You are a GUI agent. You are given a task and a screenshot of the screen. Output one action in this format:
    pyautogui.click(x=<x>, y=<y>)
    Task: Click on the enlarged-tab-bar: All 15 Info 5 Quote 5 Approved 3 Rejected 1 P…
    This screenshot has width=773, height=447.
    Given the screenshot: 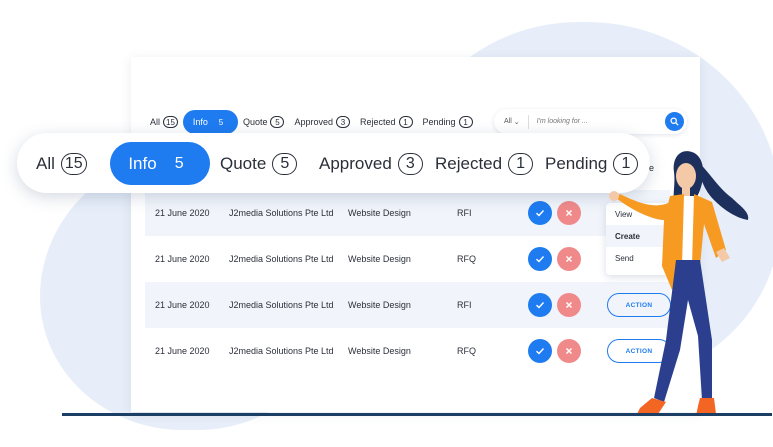 What is the action you would take?
    pyautogui.click(x=333, y=163)
    